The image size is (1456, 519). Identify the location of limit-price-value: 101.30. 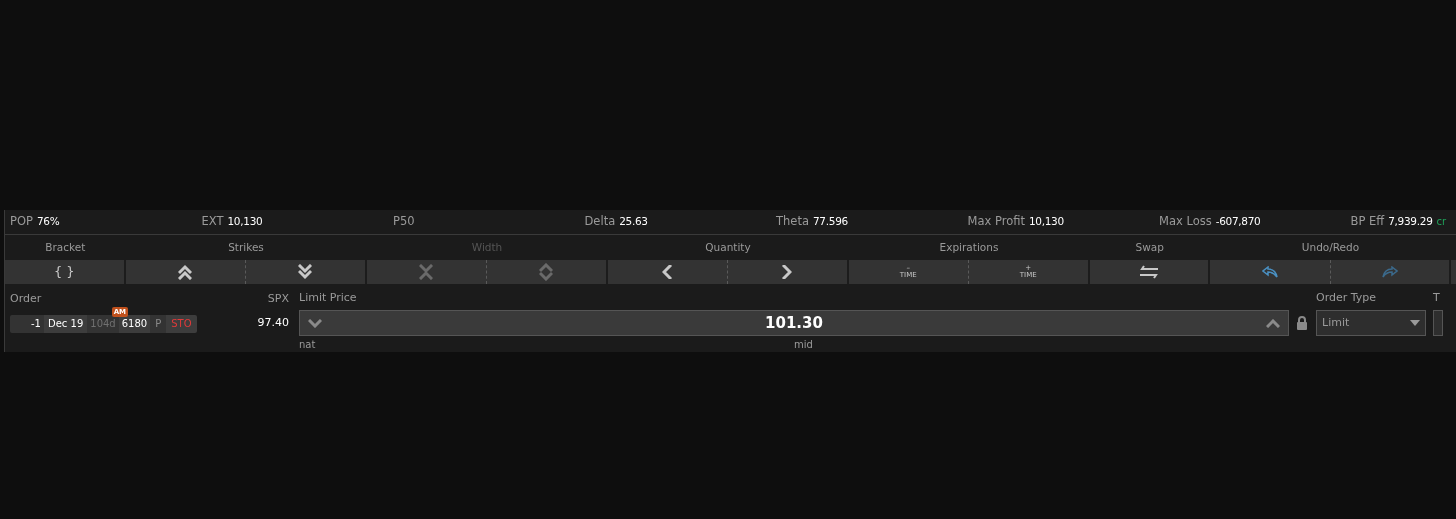
(794, 323).